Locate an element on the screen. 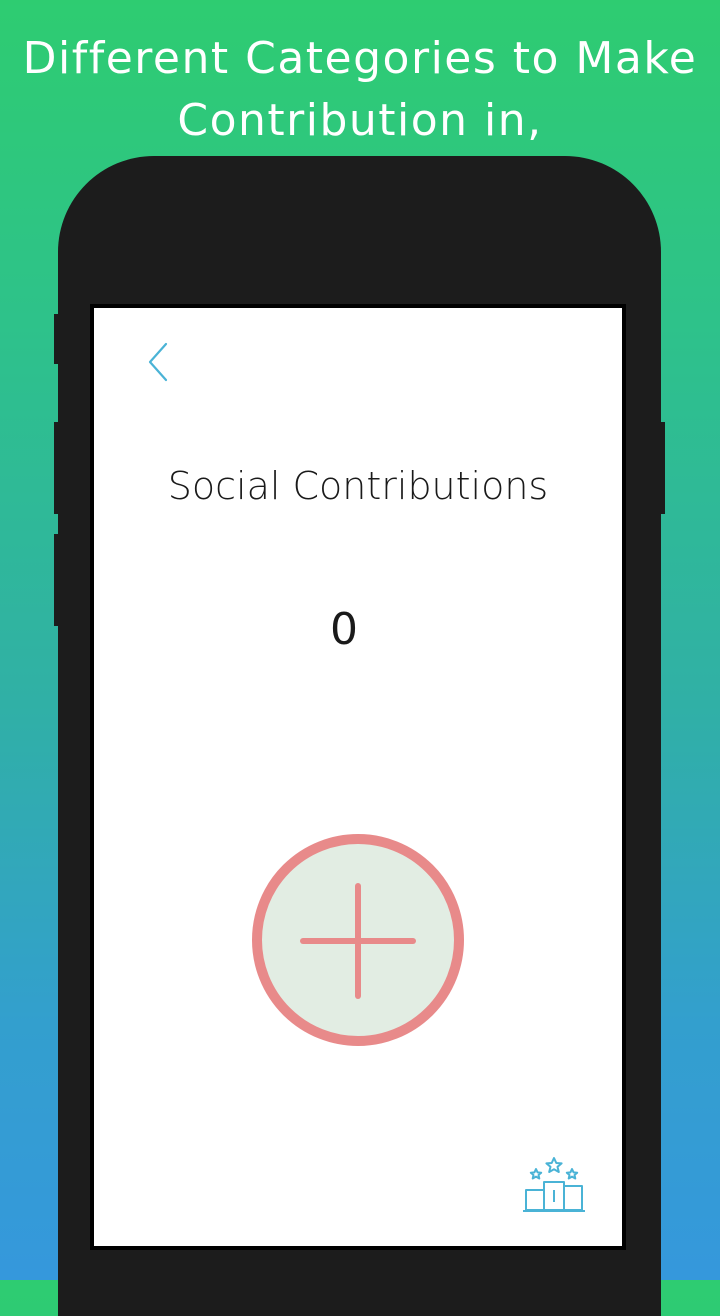  contribution-count: 0 is located at coordinates (344, 629).